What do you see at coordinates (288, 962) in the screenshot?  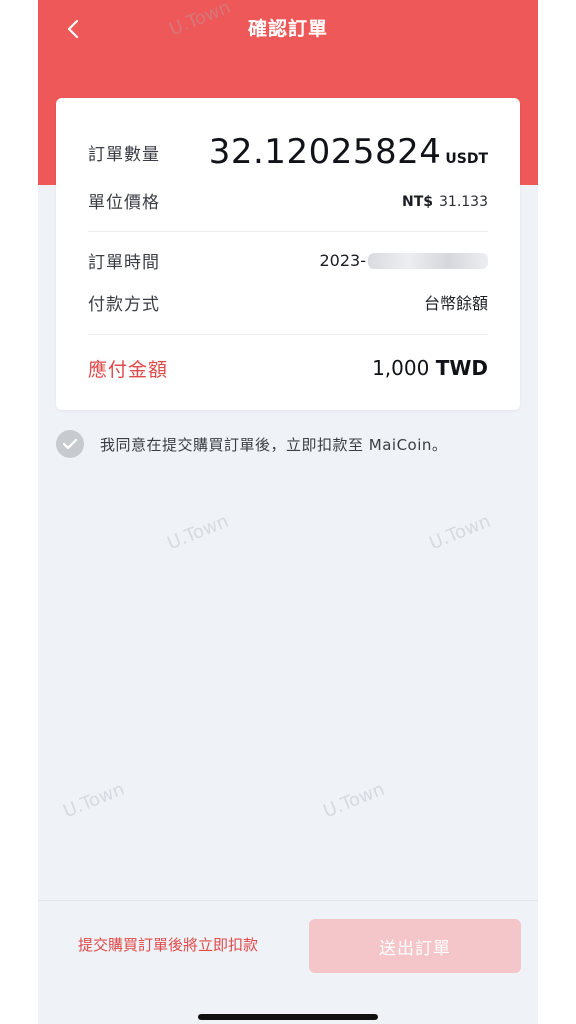 I see `footer-bar: 提交購買訂單後將立即扣款 送出訂單` at bounding box center [288, 962].